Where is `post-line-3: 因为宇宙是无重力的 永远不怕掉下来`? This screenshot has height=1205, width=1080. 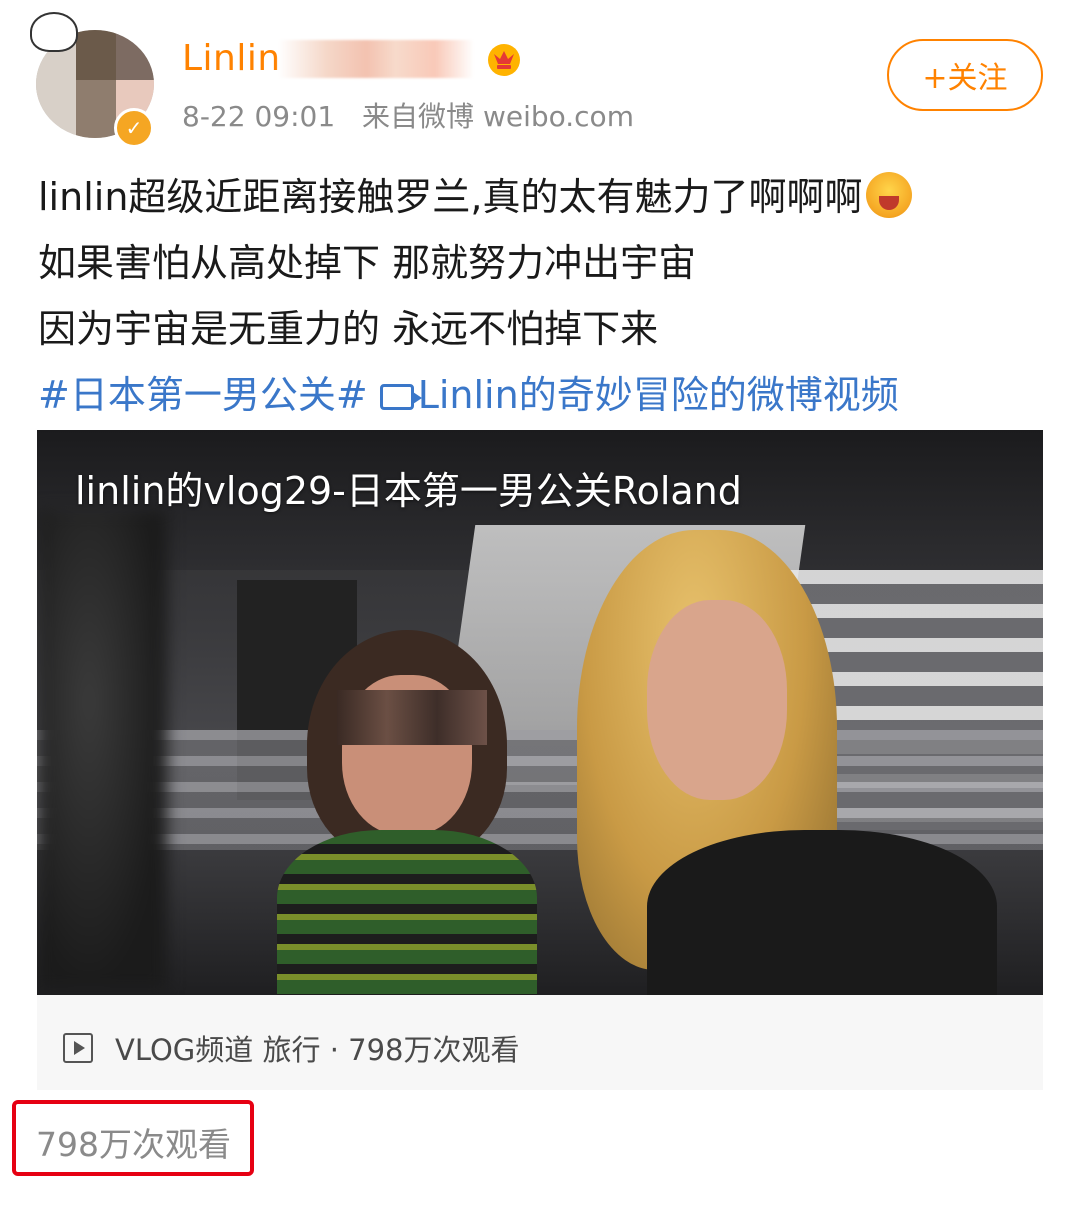
post-line-3: 因为宇宙是无重力的 永远不怕掉下来 is located at coordinates (348, 329).